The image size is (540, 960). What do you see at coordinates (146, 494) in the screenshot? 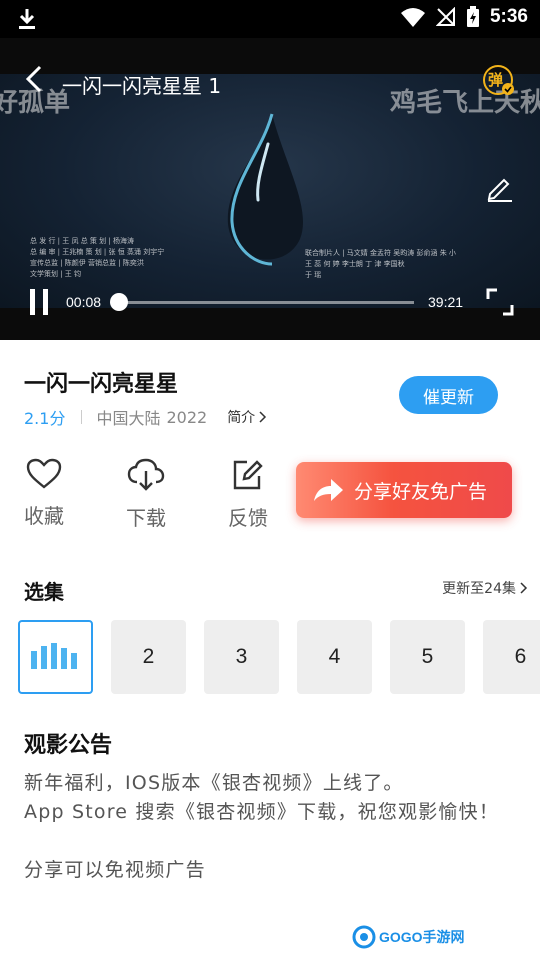
I see `download-button: 下载` at bounding box center [146, 494].